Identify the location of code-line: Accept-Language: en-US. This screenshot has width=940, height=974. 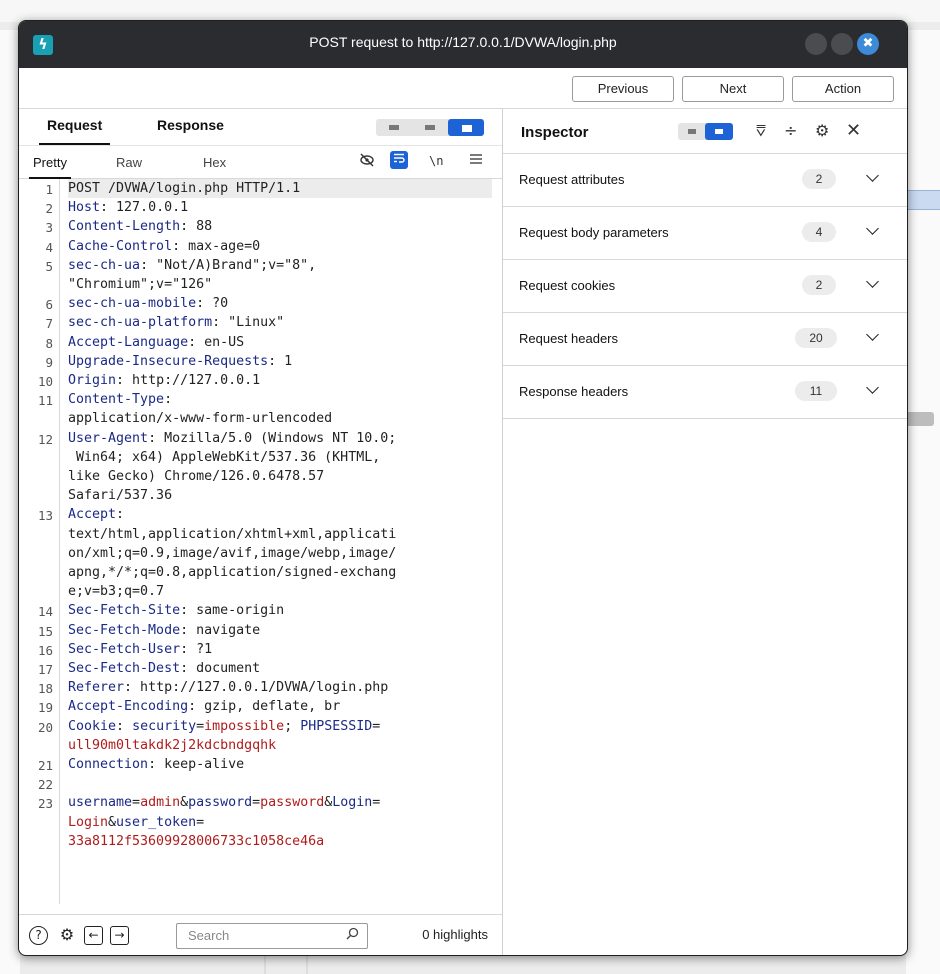
(280, 342).